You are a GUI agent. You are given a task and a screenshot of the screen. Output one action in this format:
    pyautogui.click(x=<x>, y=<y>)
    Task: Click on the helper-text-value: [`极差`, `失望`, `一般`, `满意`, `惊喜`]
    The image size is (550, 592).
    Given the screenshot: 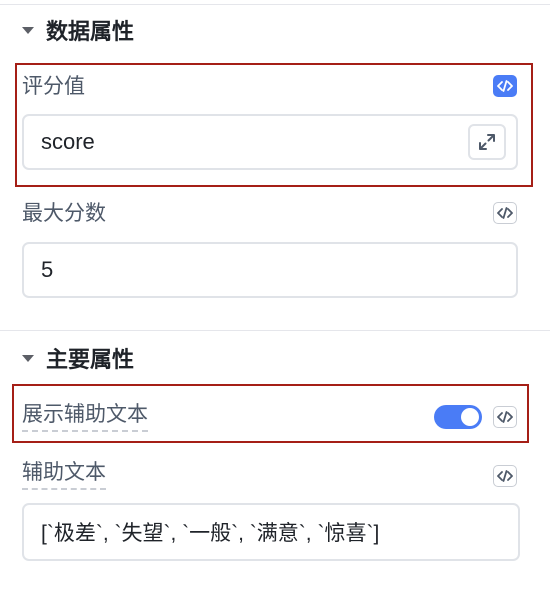 What is the action you would take?
    pyautogui.click(x=210, y=533)
    